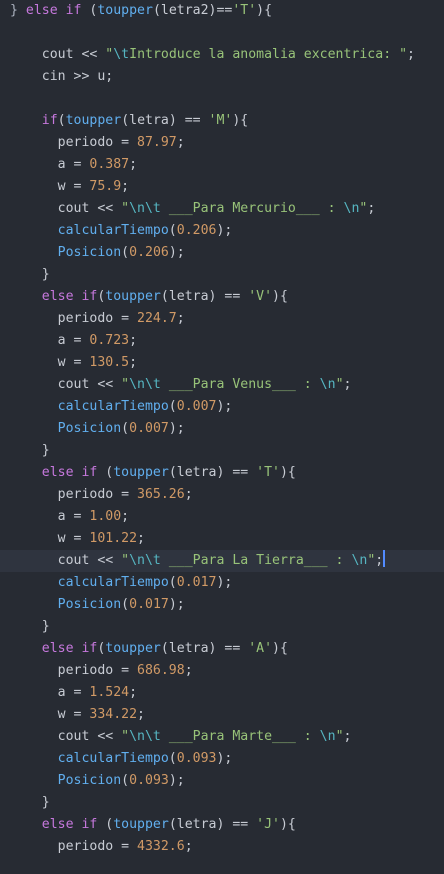 The height and width of the screenshot is (874, 444). What do you see at coordinates (161, 494) in the screenshot?
I see `code-token: 365.26` at bounding box center [161, 494].